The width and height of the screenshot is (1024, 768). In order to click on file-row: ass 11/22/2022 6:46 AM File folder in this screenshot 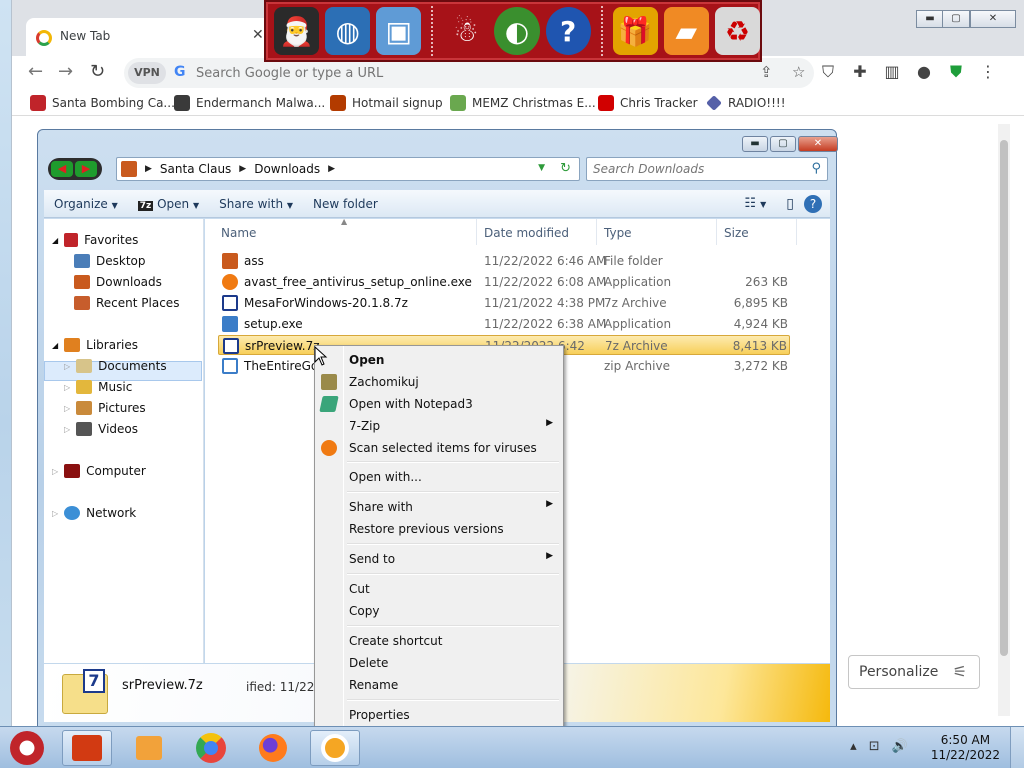, I will do `click(504, 261)`.